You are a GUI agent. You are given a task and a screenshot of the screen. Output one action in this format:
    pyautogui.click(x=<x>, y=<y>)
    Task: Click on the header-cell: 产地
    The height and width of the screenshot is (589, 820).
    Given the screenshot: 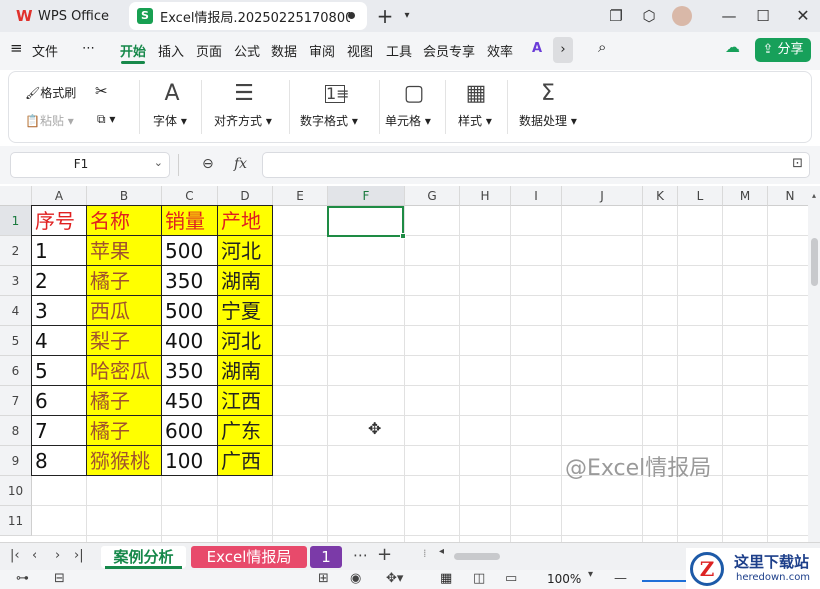 What is the action you would take?
    pyautogui.click(x=245, y=220)
    